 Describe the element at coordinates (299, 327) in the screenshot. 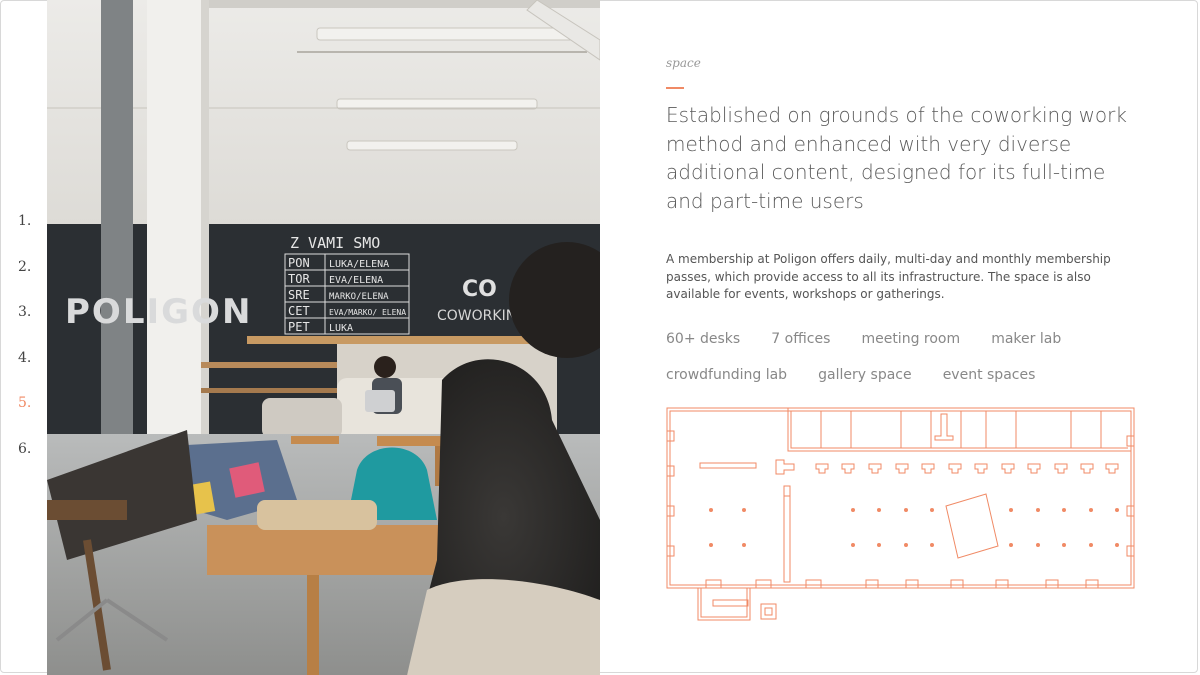

I see `chalk-day-5: PET` at that location.